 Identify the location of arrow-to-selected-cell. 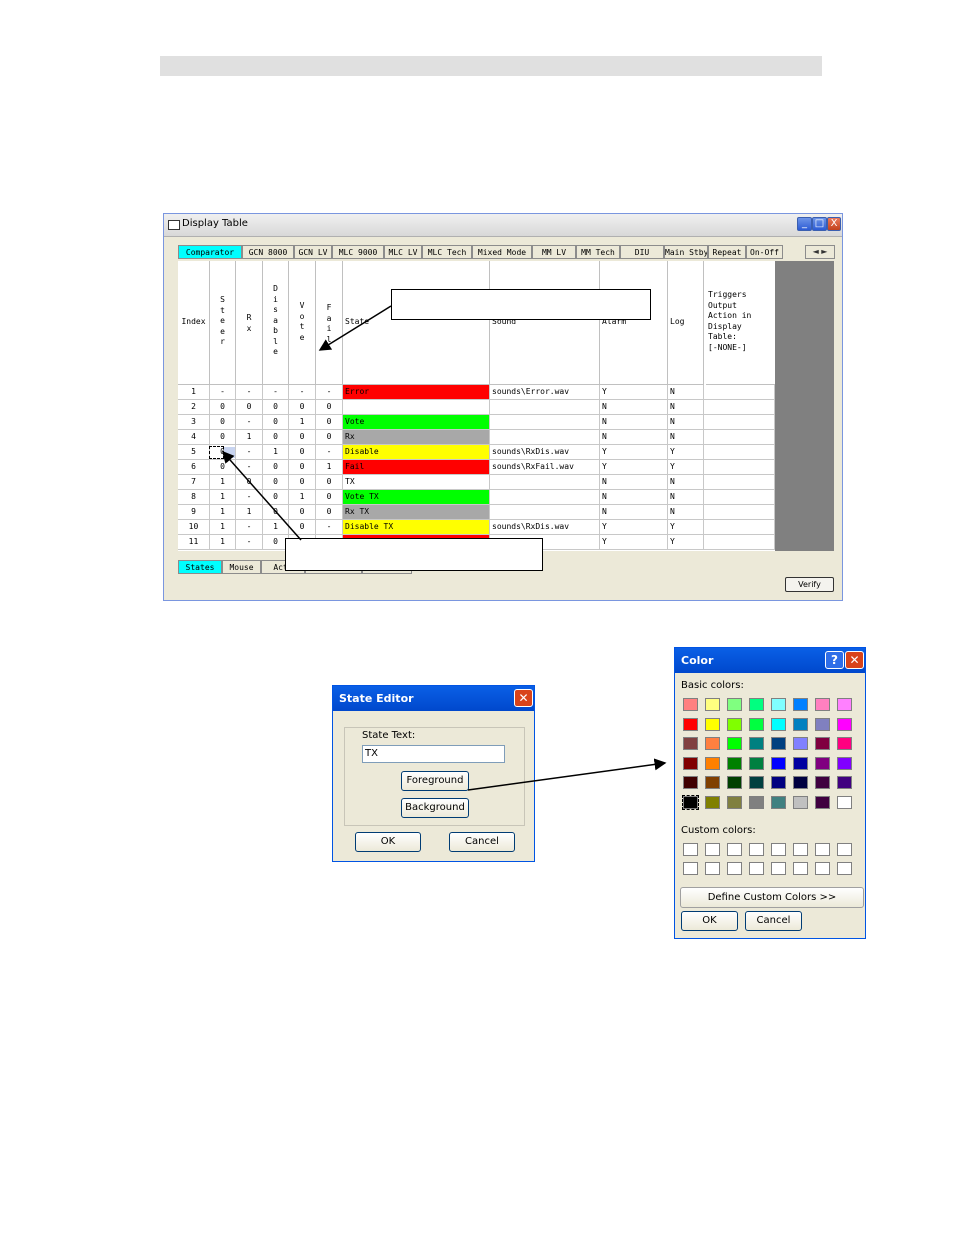
(262, 495).